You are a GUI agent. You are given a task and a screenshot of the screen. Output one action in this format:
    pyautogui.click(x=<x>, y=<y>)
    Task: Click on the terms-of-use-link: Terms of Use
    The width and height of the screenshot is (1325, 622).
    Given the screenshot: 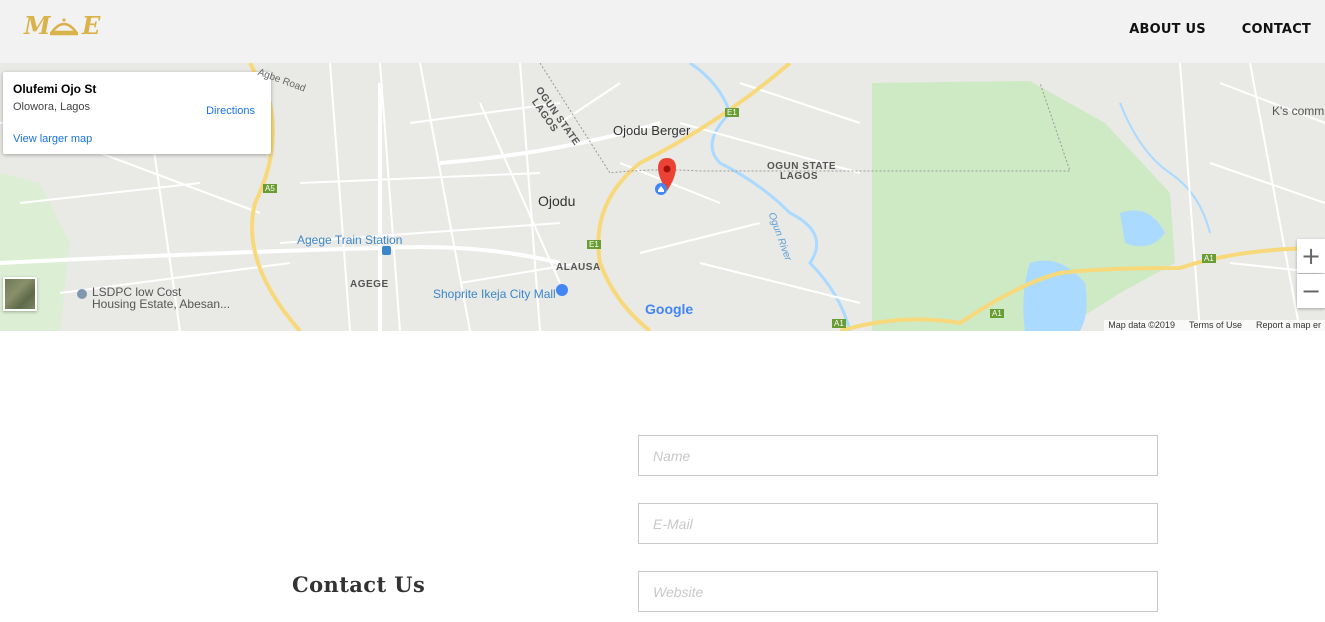 What is the action you would take?
    pyautogui.click(x=1215, y=325)
    